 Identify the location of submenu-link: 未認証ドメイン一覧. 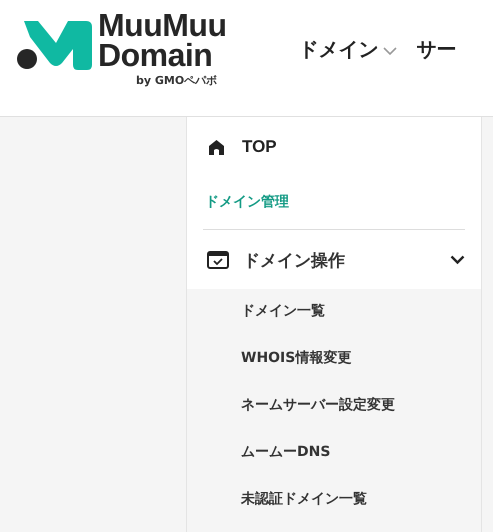
(304, 499).